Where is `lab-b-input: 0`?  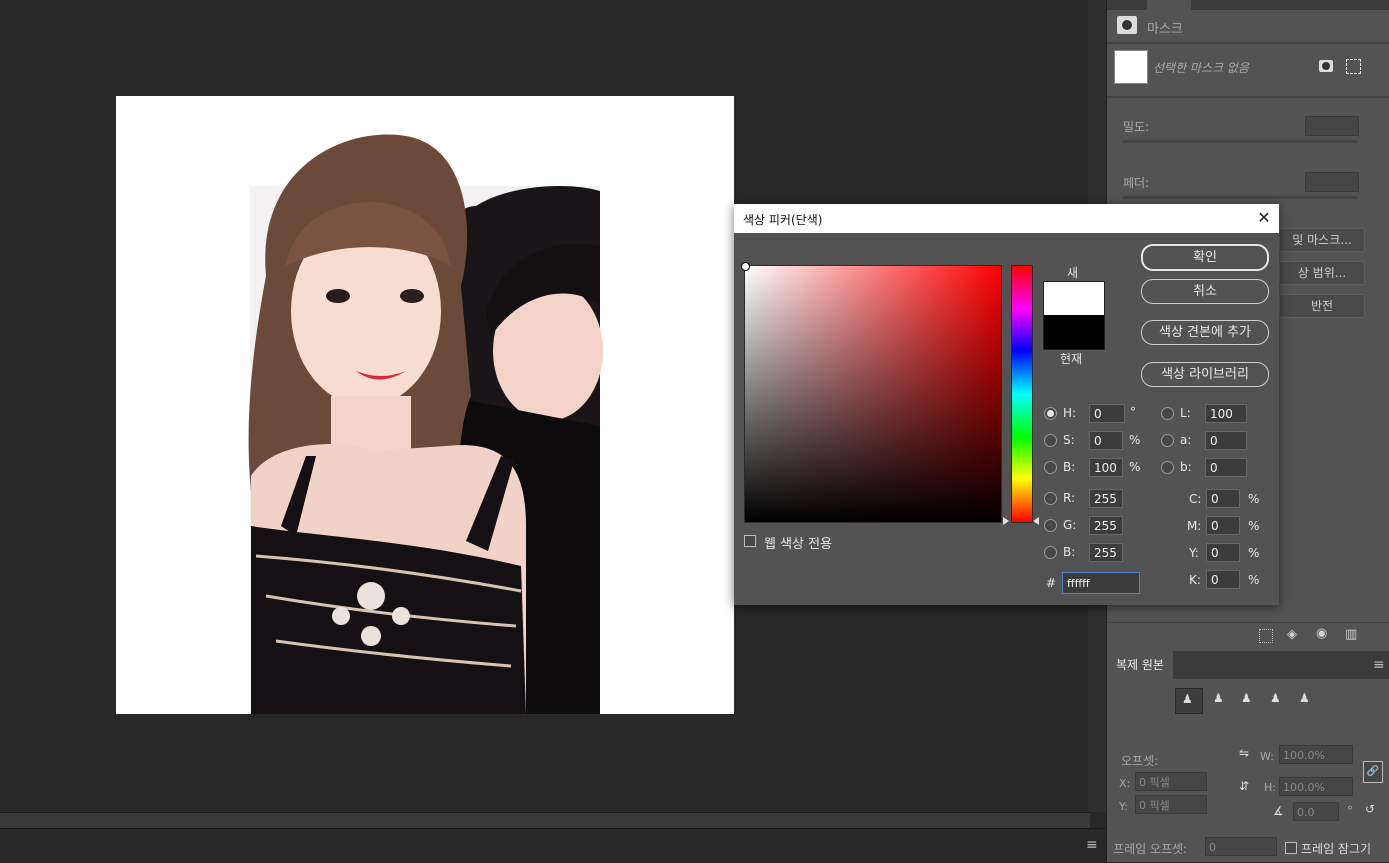
lab-b-input: 0 is located at coordinates (1226, 467).